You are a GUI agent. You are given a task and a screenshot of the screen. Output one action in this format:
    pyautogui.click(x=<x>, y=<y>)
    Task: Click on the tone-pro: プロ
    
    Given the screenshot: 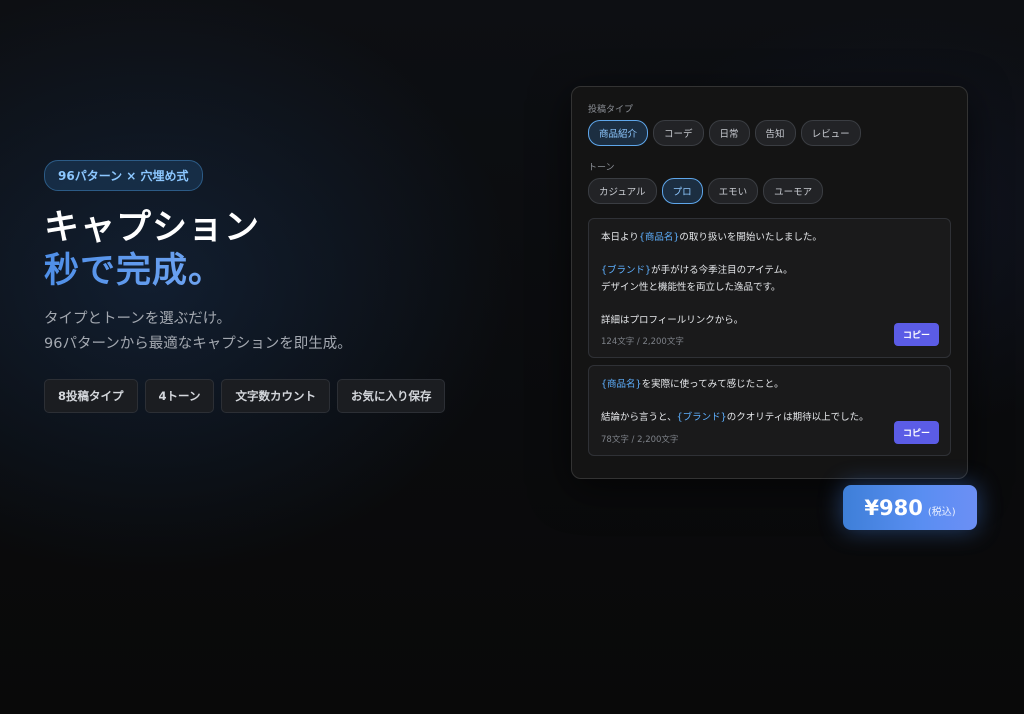 What is the action you would take?
    pyautogui.click(x=682, y=191)
    